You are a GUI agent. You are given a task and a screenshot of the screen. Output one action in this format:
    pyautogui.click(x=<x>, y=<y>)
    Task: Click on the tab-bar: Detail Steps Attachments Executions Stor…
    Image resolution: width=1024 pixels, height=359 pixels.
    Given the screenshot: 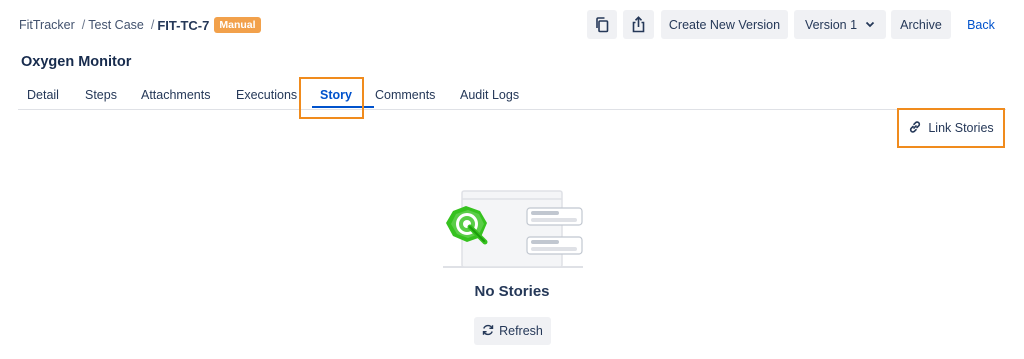 What is the action you would take?
    pyautogui.click(x=512, y=95)
    